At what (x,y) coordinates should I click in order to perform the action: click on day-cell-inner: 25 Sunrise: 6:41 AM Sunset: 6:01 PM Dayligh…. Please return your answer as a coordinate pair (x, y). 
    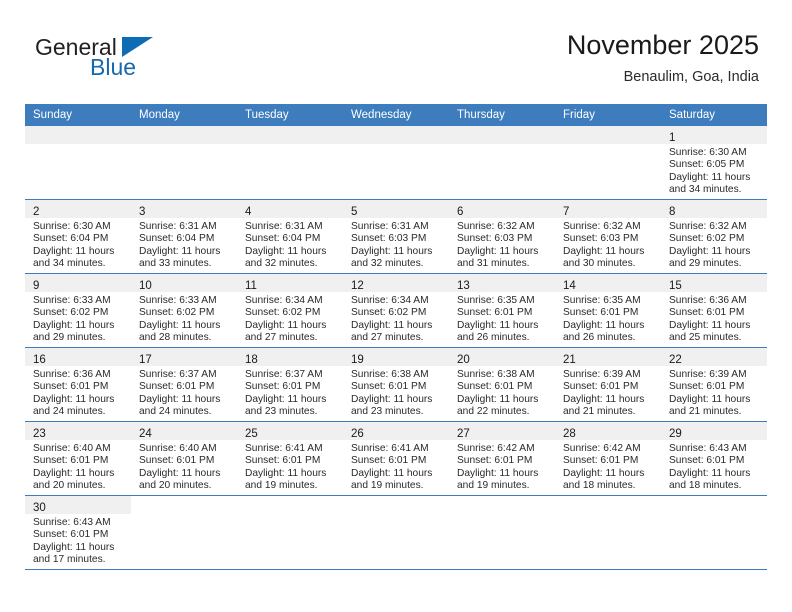
    Looking at the image, I should click on (290, 458).